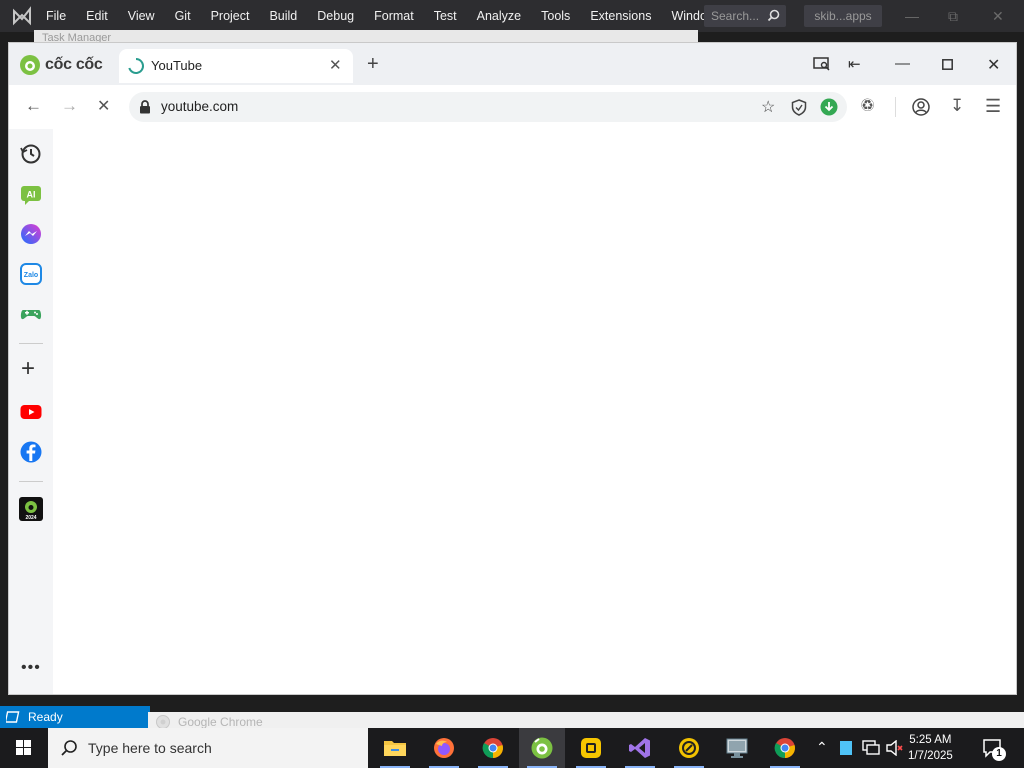 This screenshot has height=768, width=1024. I want to click on taskbar-clock: 5:25 AM 1/7/2025, so click(930, 748).